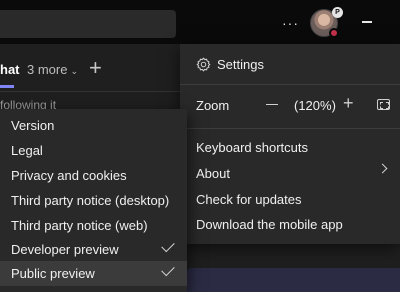 The width and height of the screenshot is (400, 292). What do you see at coordinates (252, 147) in the screenshot?
I see `menu-item-keyboard-shortcuts: Keyboard shortcuts` at bounding box center [252, 147].